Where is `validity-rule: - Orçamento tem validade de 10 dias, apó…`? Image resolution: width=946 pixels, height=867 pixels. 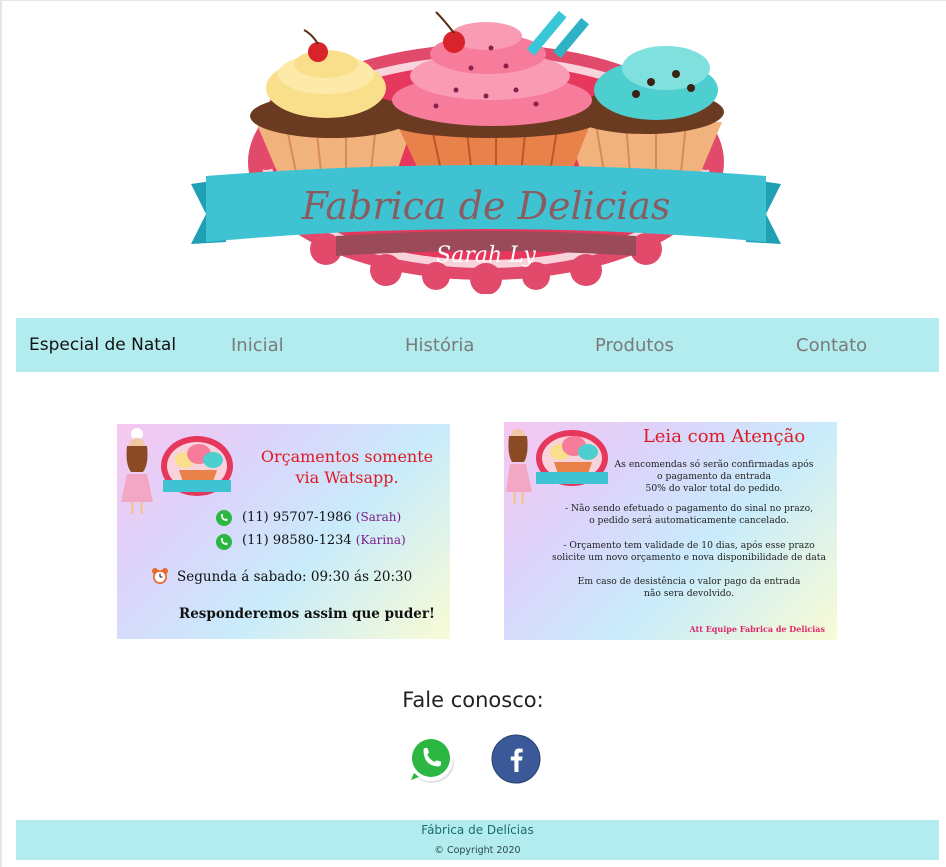 validity-rule: - Orçamento tem validade de 10 dias, apó… is located at coordinates (689, 551).